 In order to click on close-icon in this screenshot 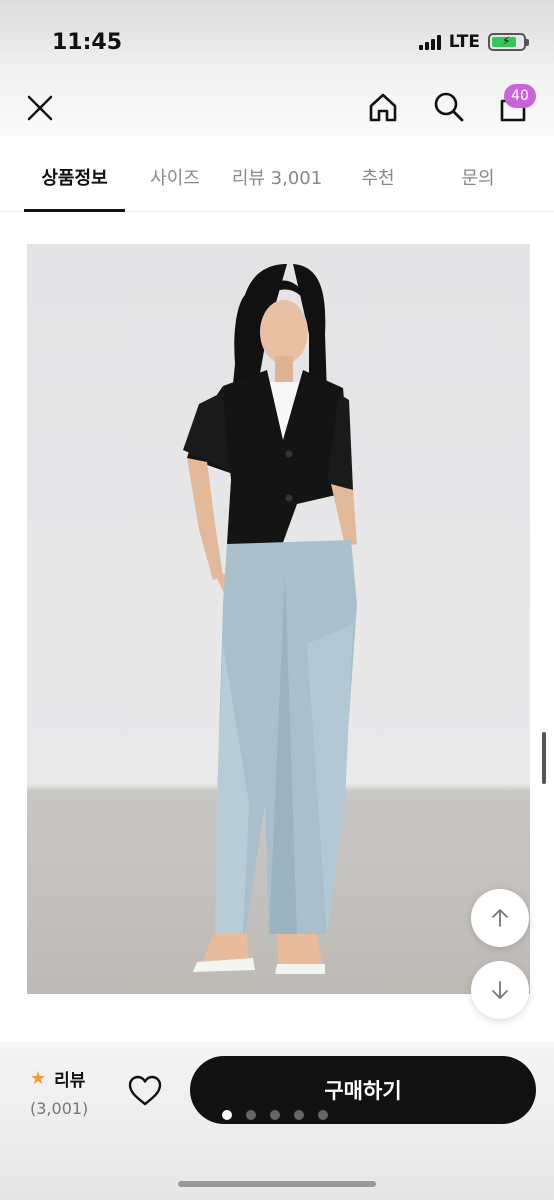, I will do `click(40, 108)`.